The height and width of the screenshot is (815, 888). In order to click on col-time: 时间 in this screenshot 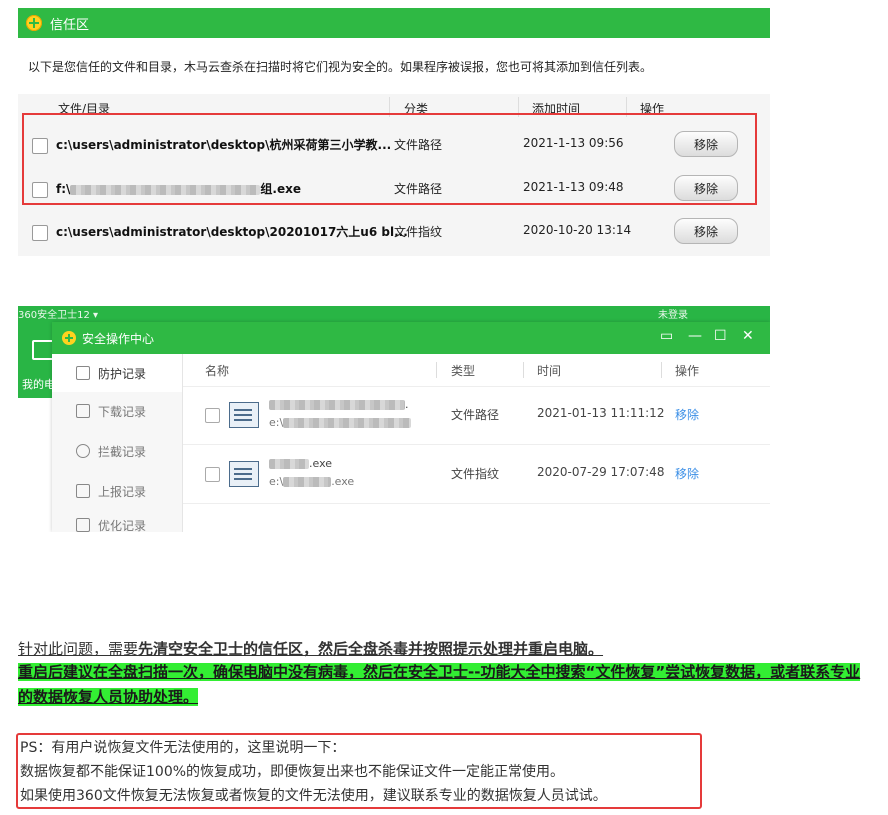, I will do `click(549, 371)`.